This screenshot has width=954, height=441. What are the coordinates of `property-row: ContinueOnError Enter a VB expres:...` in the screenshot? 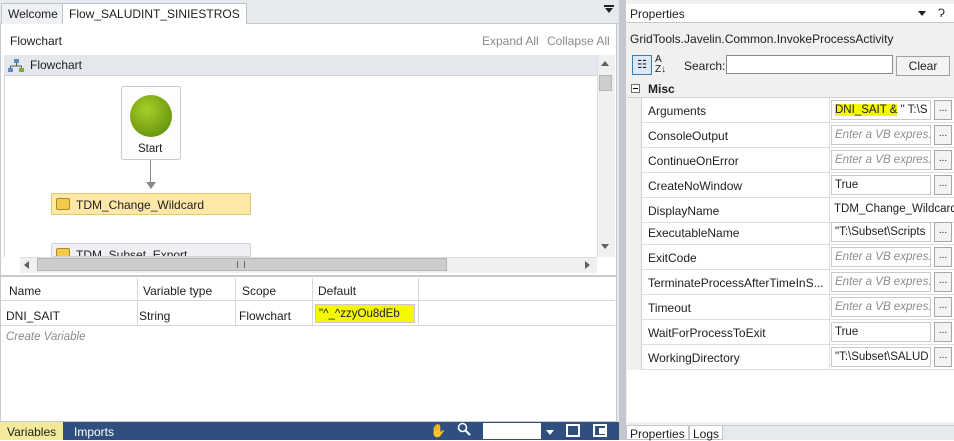 It's located at (798, 160).